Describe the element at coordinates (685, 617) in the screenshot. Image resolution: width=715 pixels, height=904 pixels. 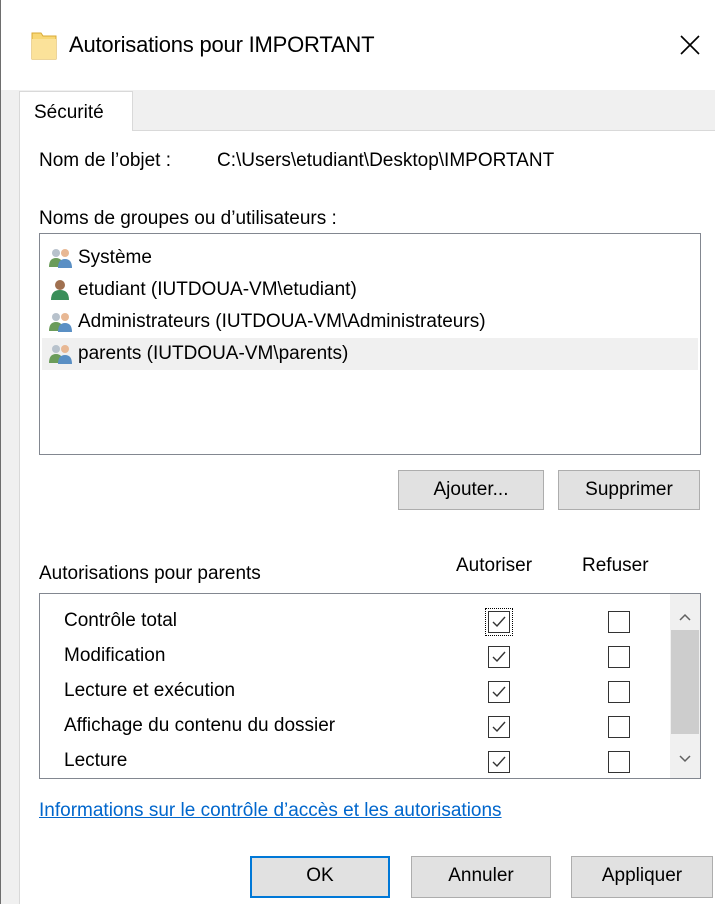
I see `scroll-up-icon` at that location.